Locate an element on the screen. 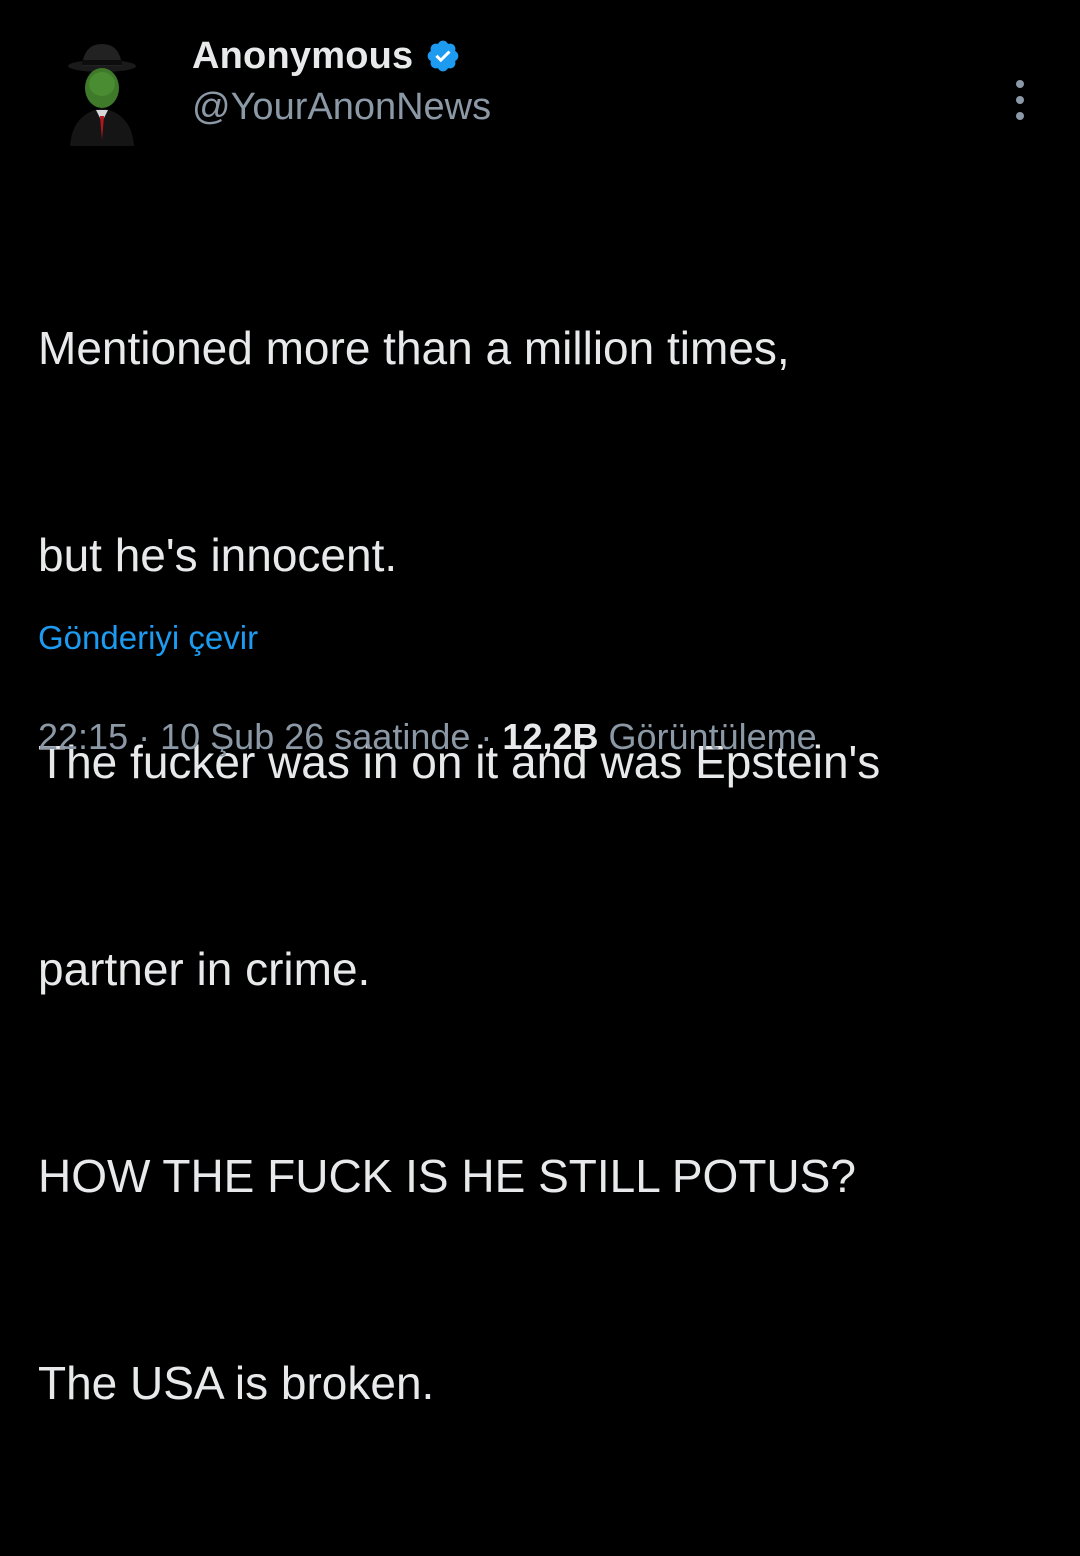 This screenshot has height=1556, width=1080. author-name-row: Anonymous is located at coordinates (326, 56).